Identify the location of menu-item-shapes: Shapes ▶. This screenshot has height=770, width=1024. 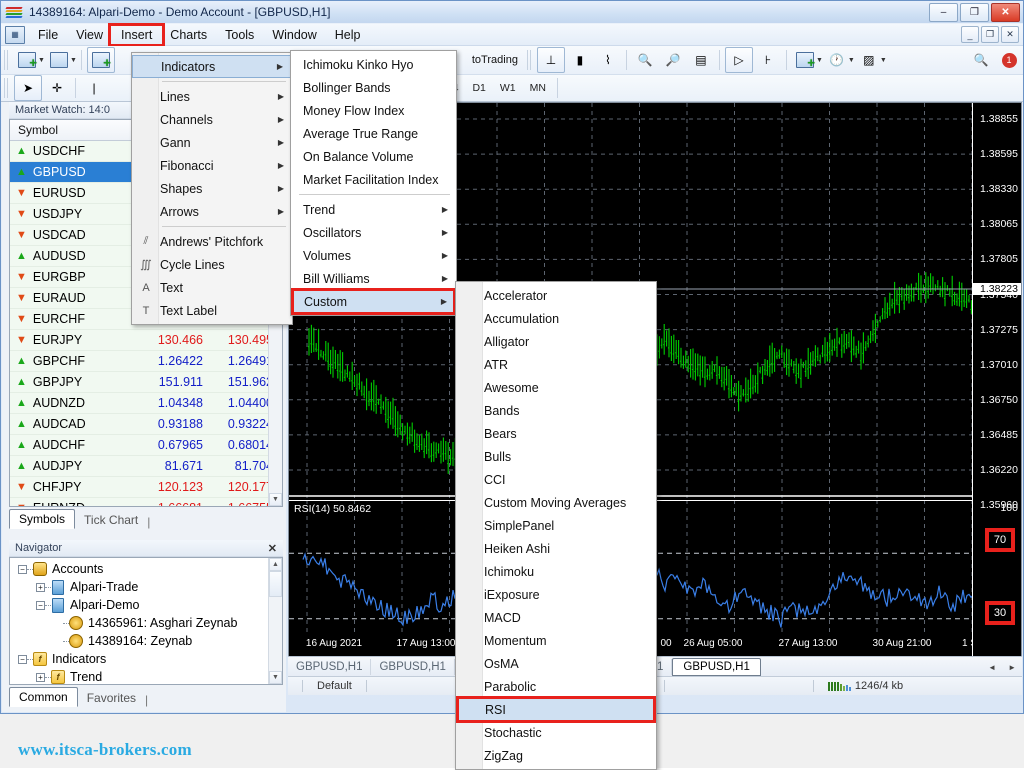
(212, 188).